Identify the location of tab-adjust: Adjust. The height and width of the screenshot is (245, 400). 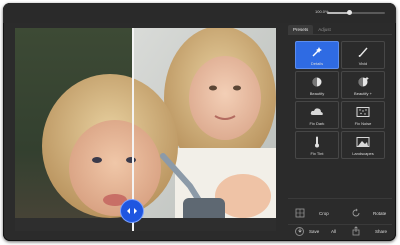
(324, 29).